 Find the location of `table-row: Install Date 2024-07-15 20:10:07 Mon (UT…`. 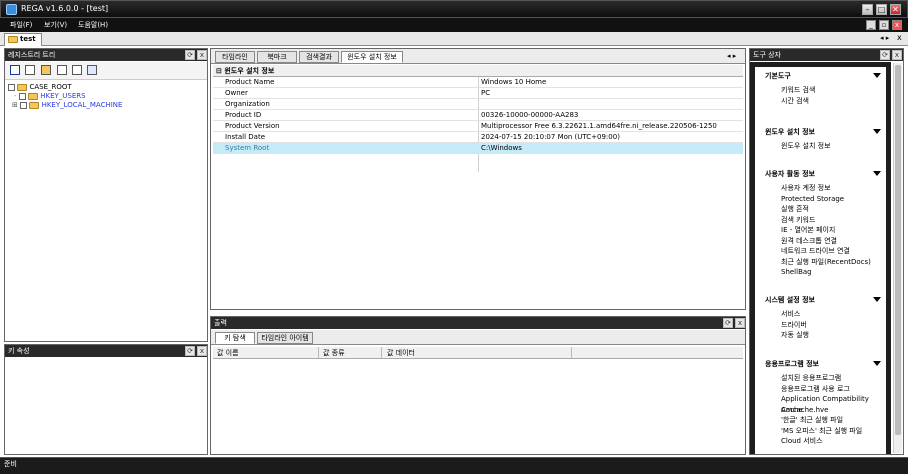

table-row: Install Date 2024-07-15 20:10:07 Mon (UT… is located at coordinates (478, 137).